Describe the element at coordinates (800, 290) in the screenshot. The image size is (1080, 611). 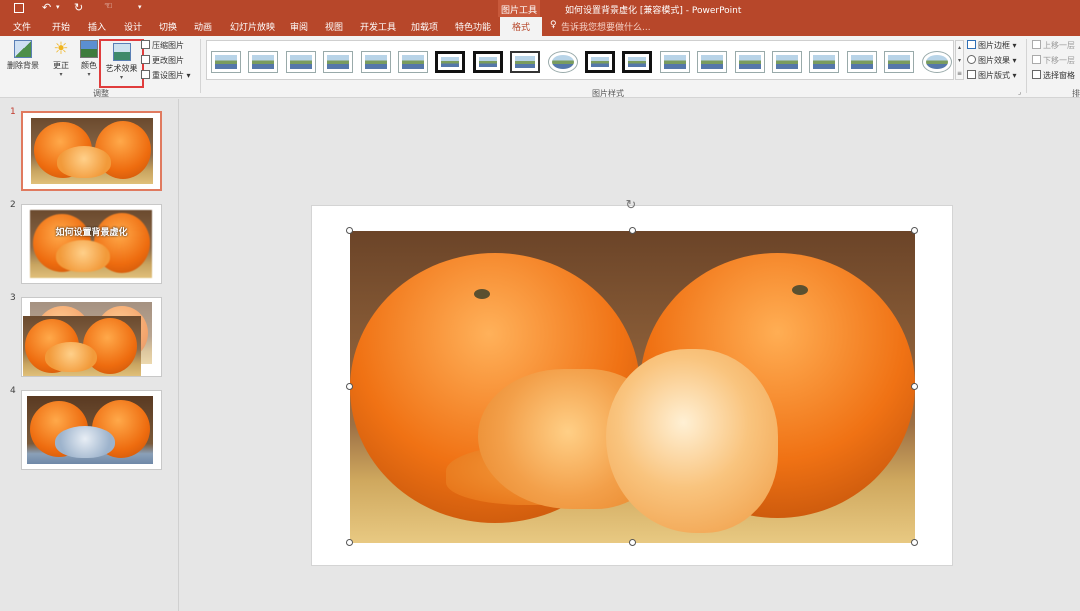
I see `stem-right` at that location.